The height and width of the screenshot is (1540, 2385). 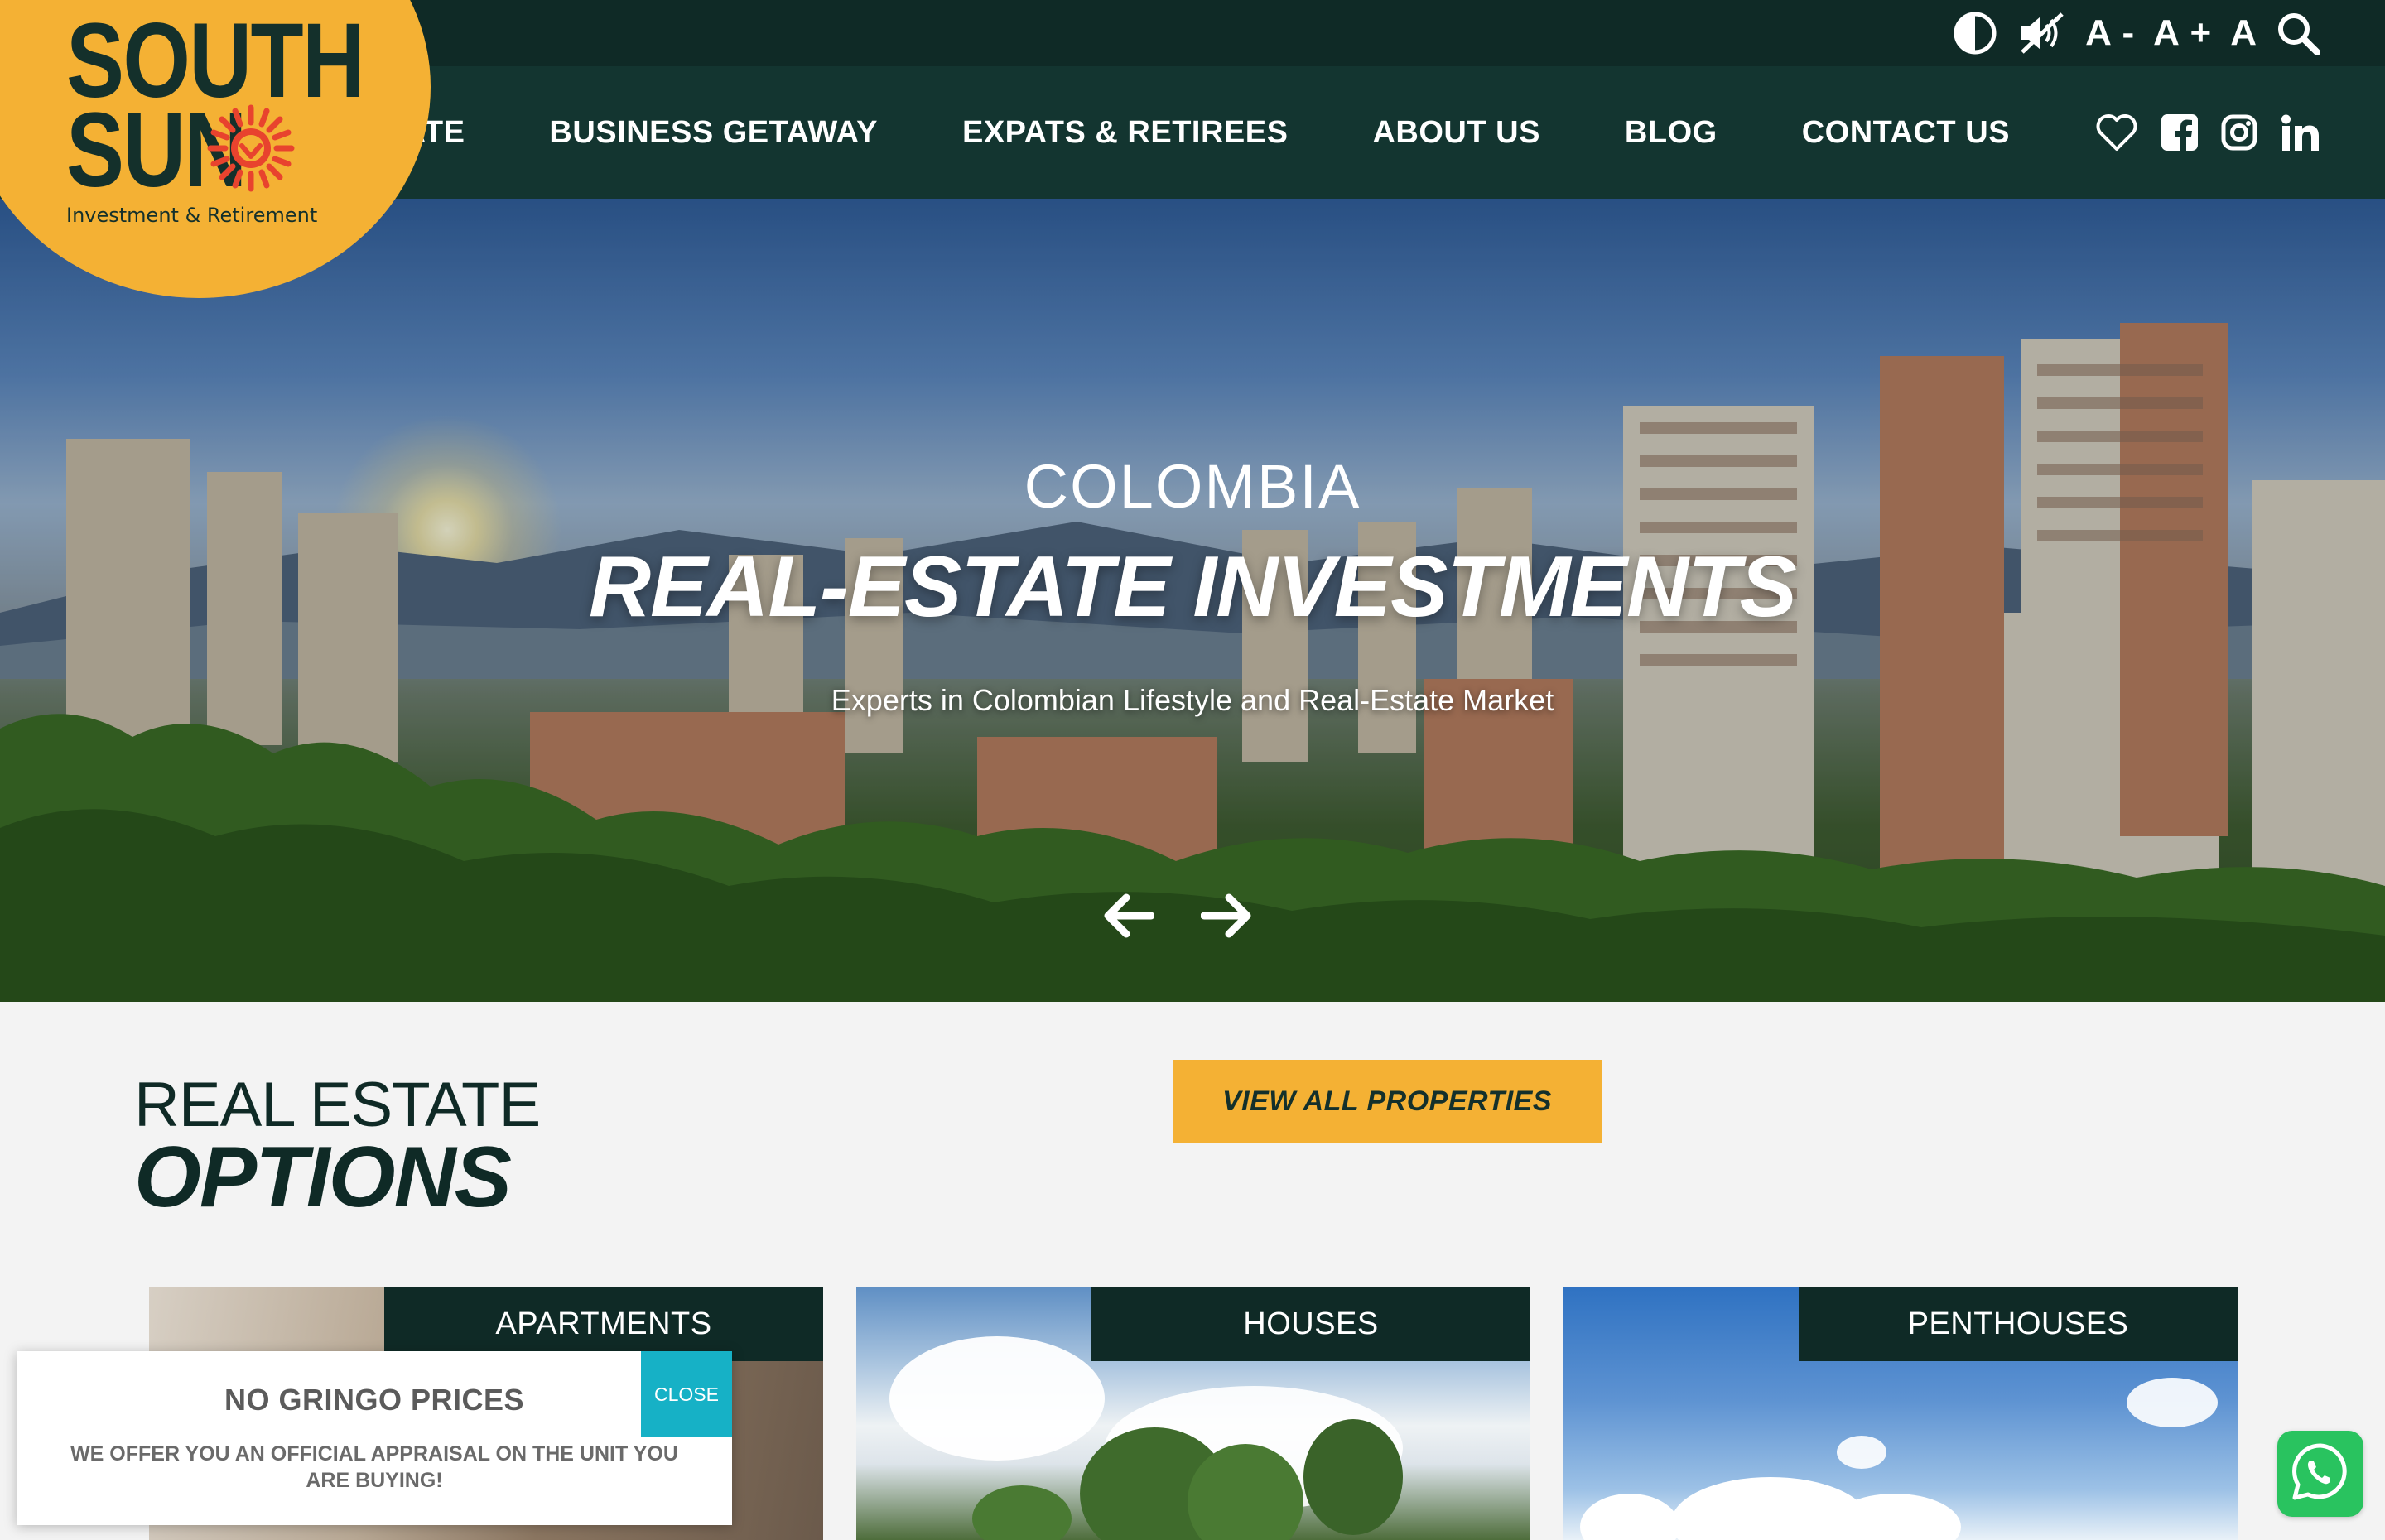 I want to click on whatsapp-icon, so click(x=2320, y=1474).